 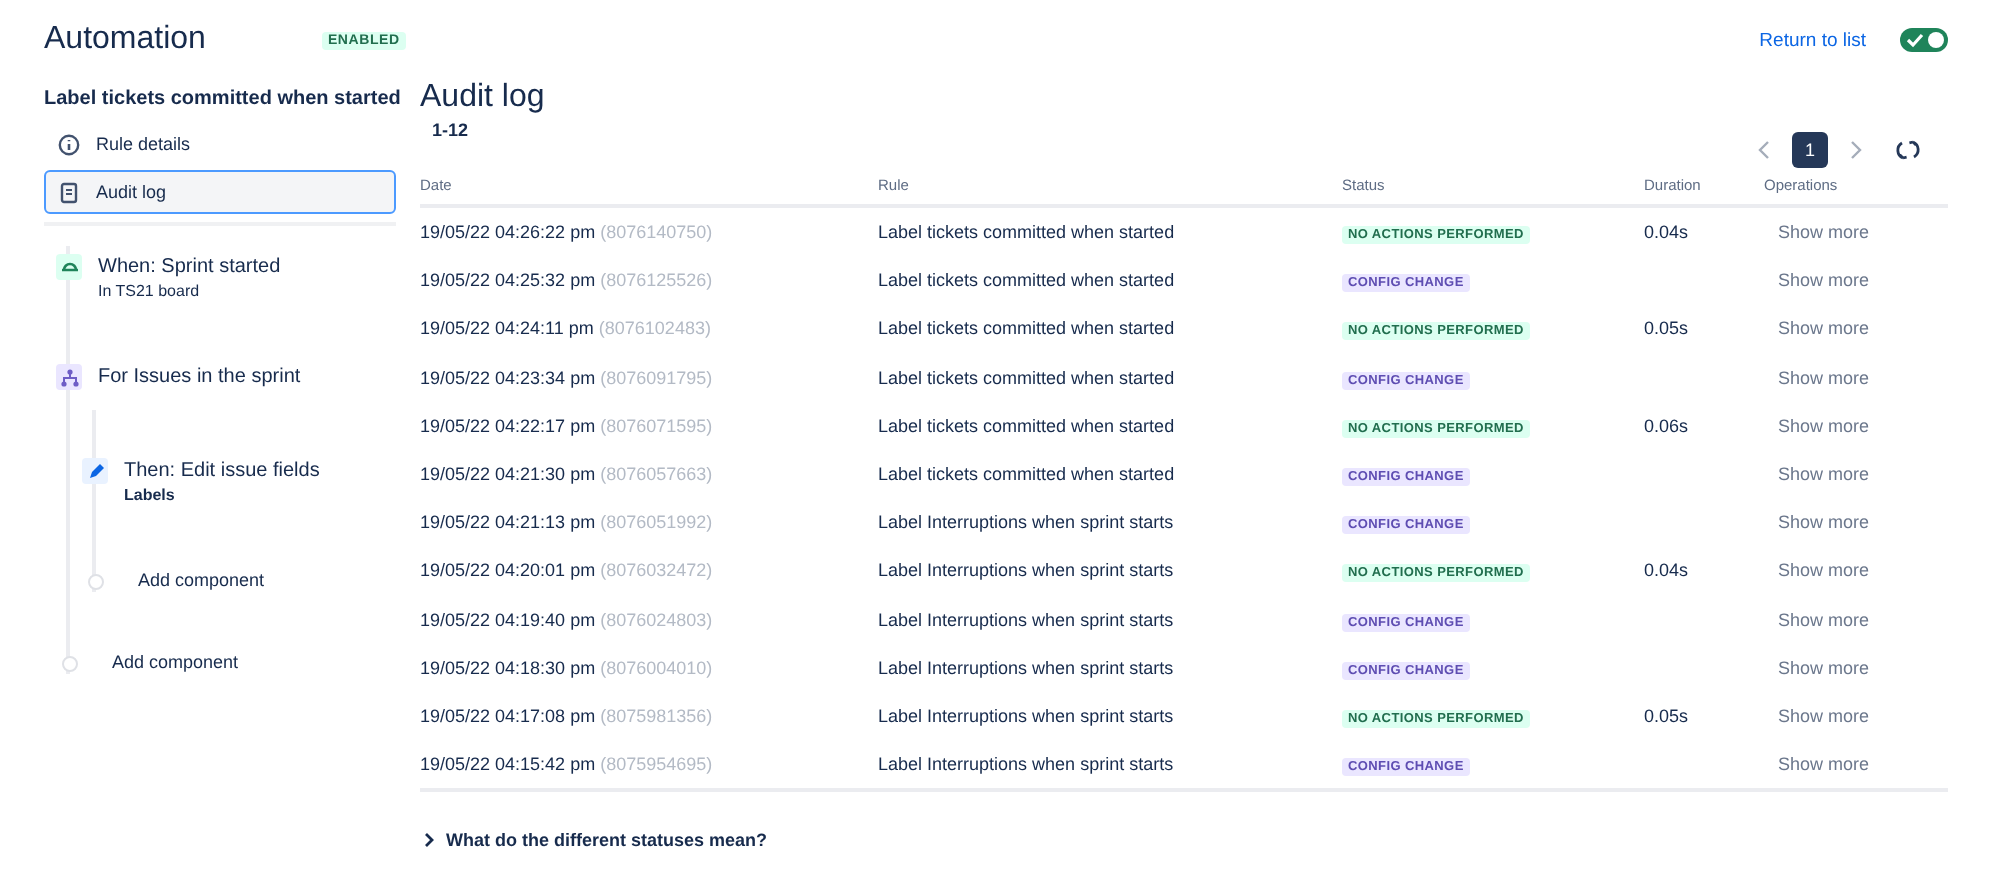 I want to click on step-title: When: Sprint started, so click(x=189, y=267).